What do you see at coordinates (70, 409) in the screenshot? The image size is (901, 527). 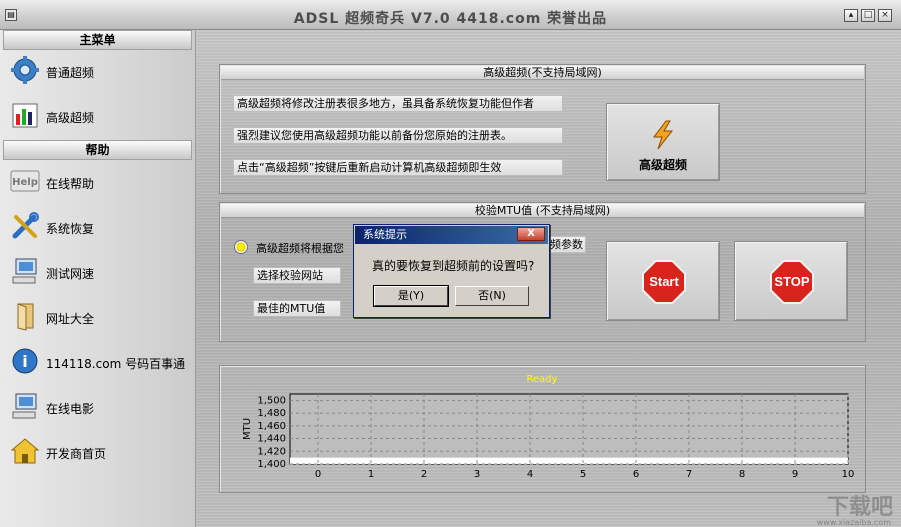 I see `sidebar-item-label: 在线电影` at bounding box center [70, 409].